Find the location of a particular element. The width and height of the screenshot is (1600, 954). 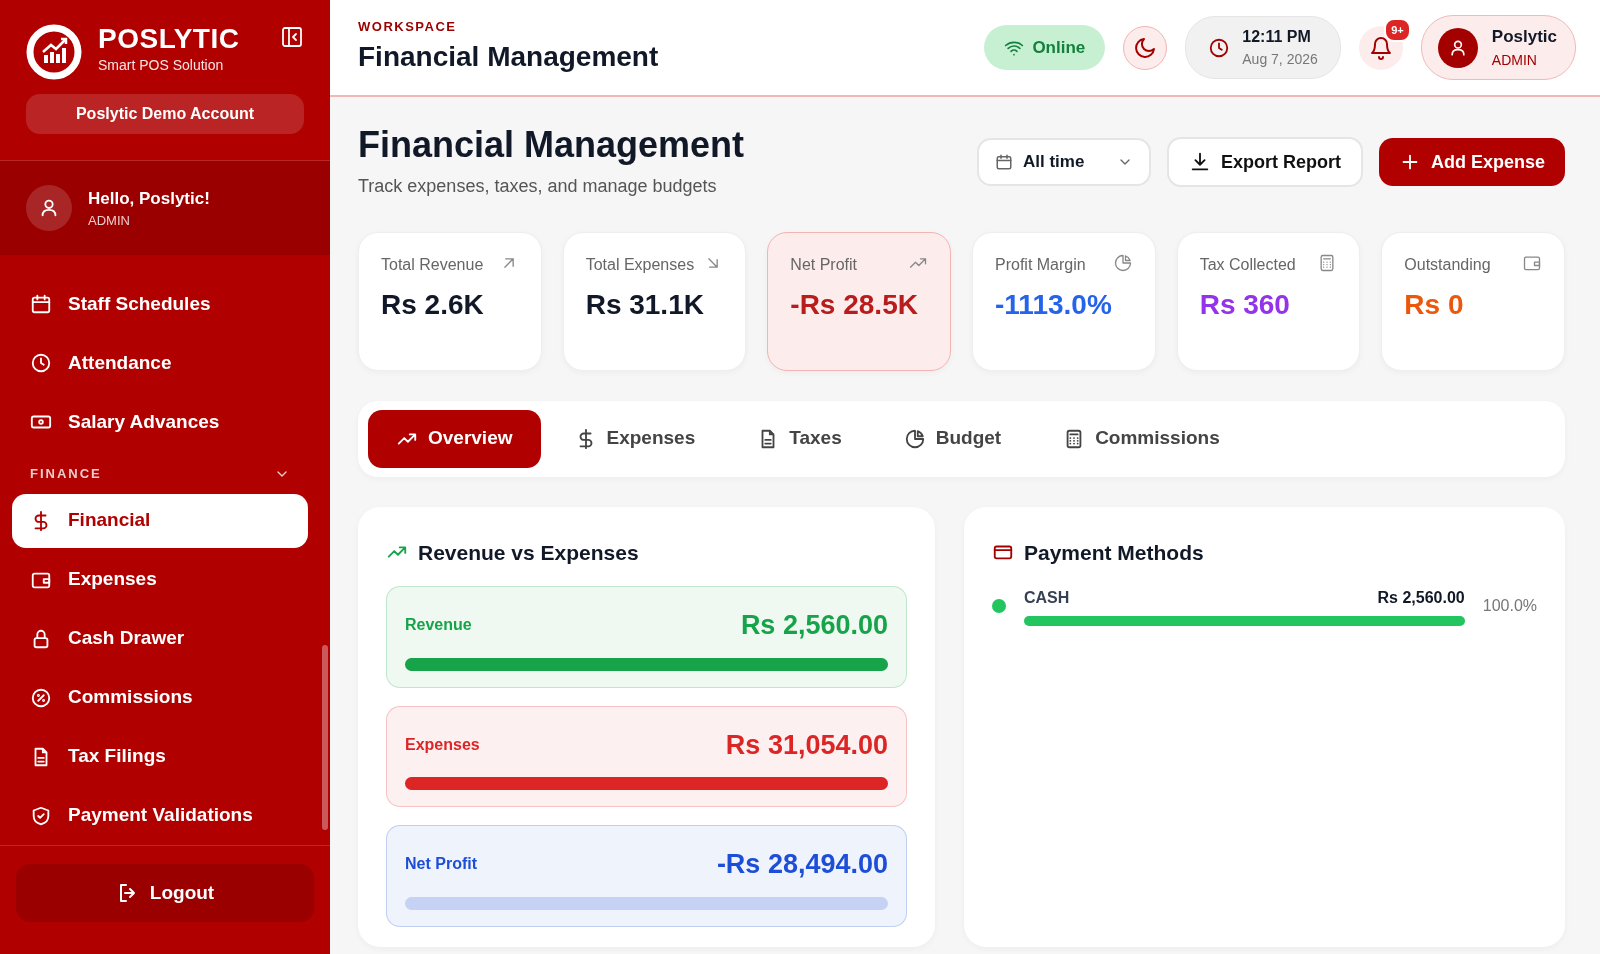

scrollbar is located at coordinates (325, 737).